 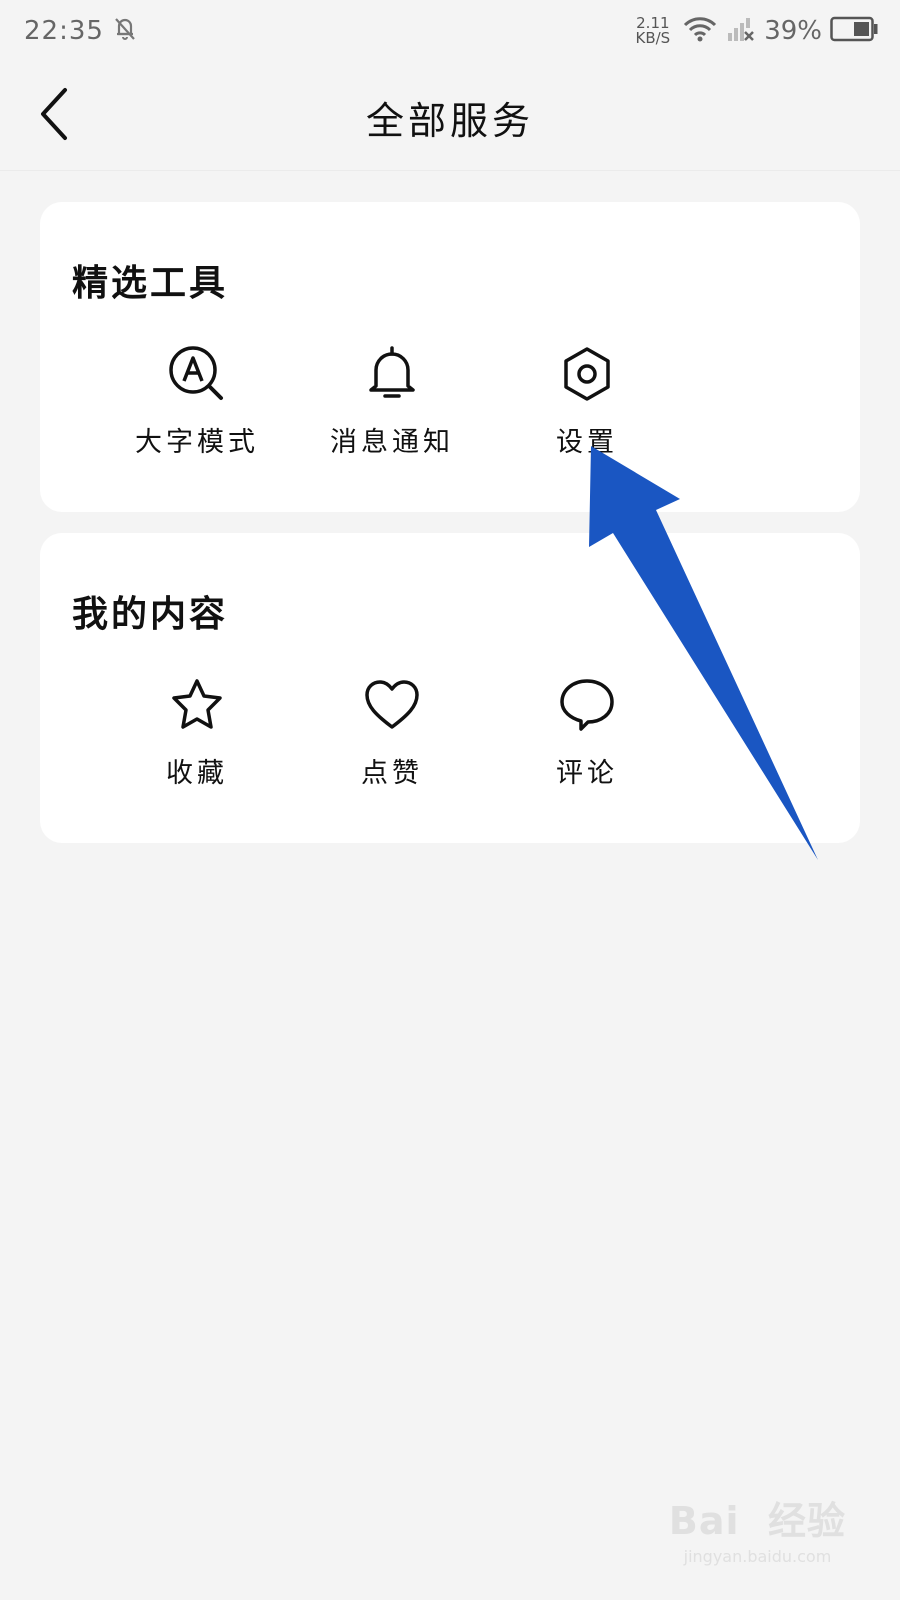 I want to click on bell-icon, so click(x=392, y=374).